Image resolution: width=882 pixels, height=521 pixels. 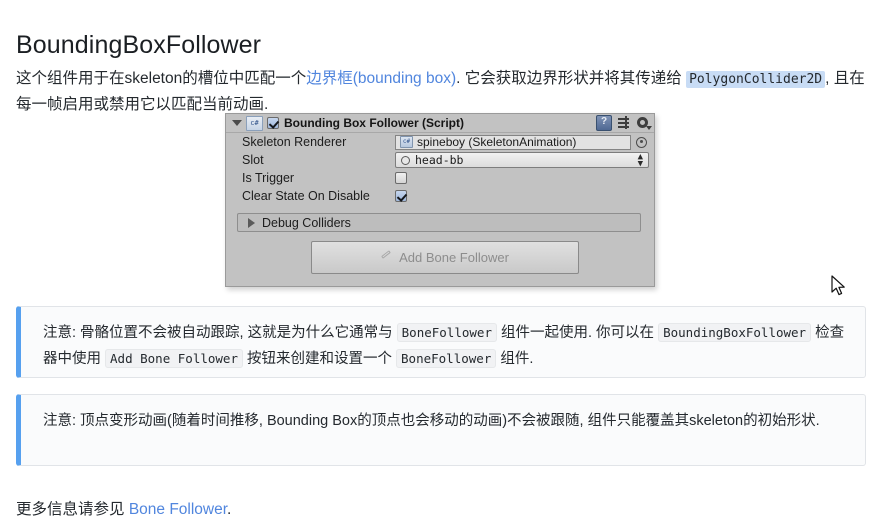 I want to click on note1-code-bonefollower-1: BoneFollower, so click(x=446, y=332).